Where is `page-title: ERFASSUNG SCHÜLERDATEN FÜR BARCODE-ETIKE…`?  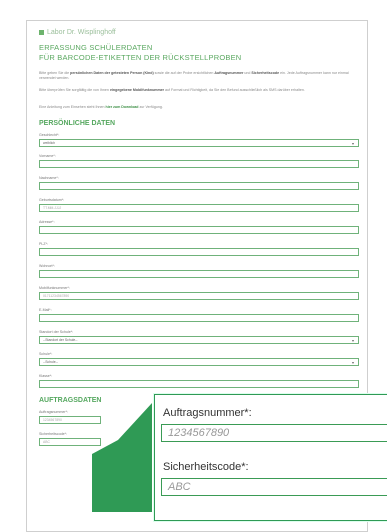
page-title: ERFASSUNG SCHÜLERDATEN FÜR BARCODE-ETIKE… is located at coordinates (140, 53).